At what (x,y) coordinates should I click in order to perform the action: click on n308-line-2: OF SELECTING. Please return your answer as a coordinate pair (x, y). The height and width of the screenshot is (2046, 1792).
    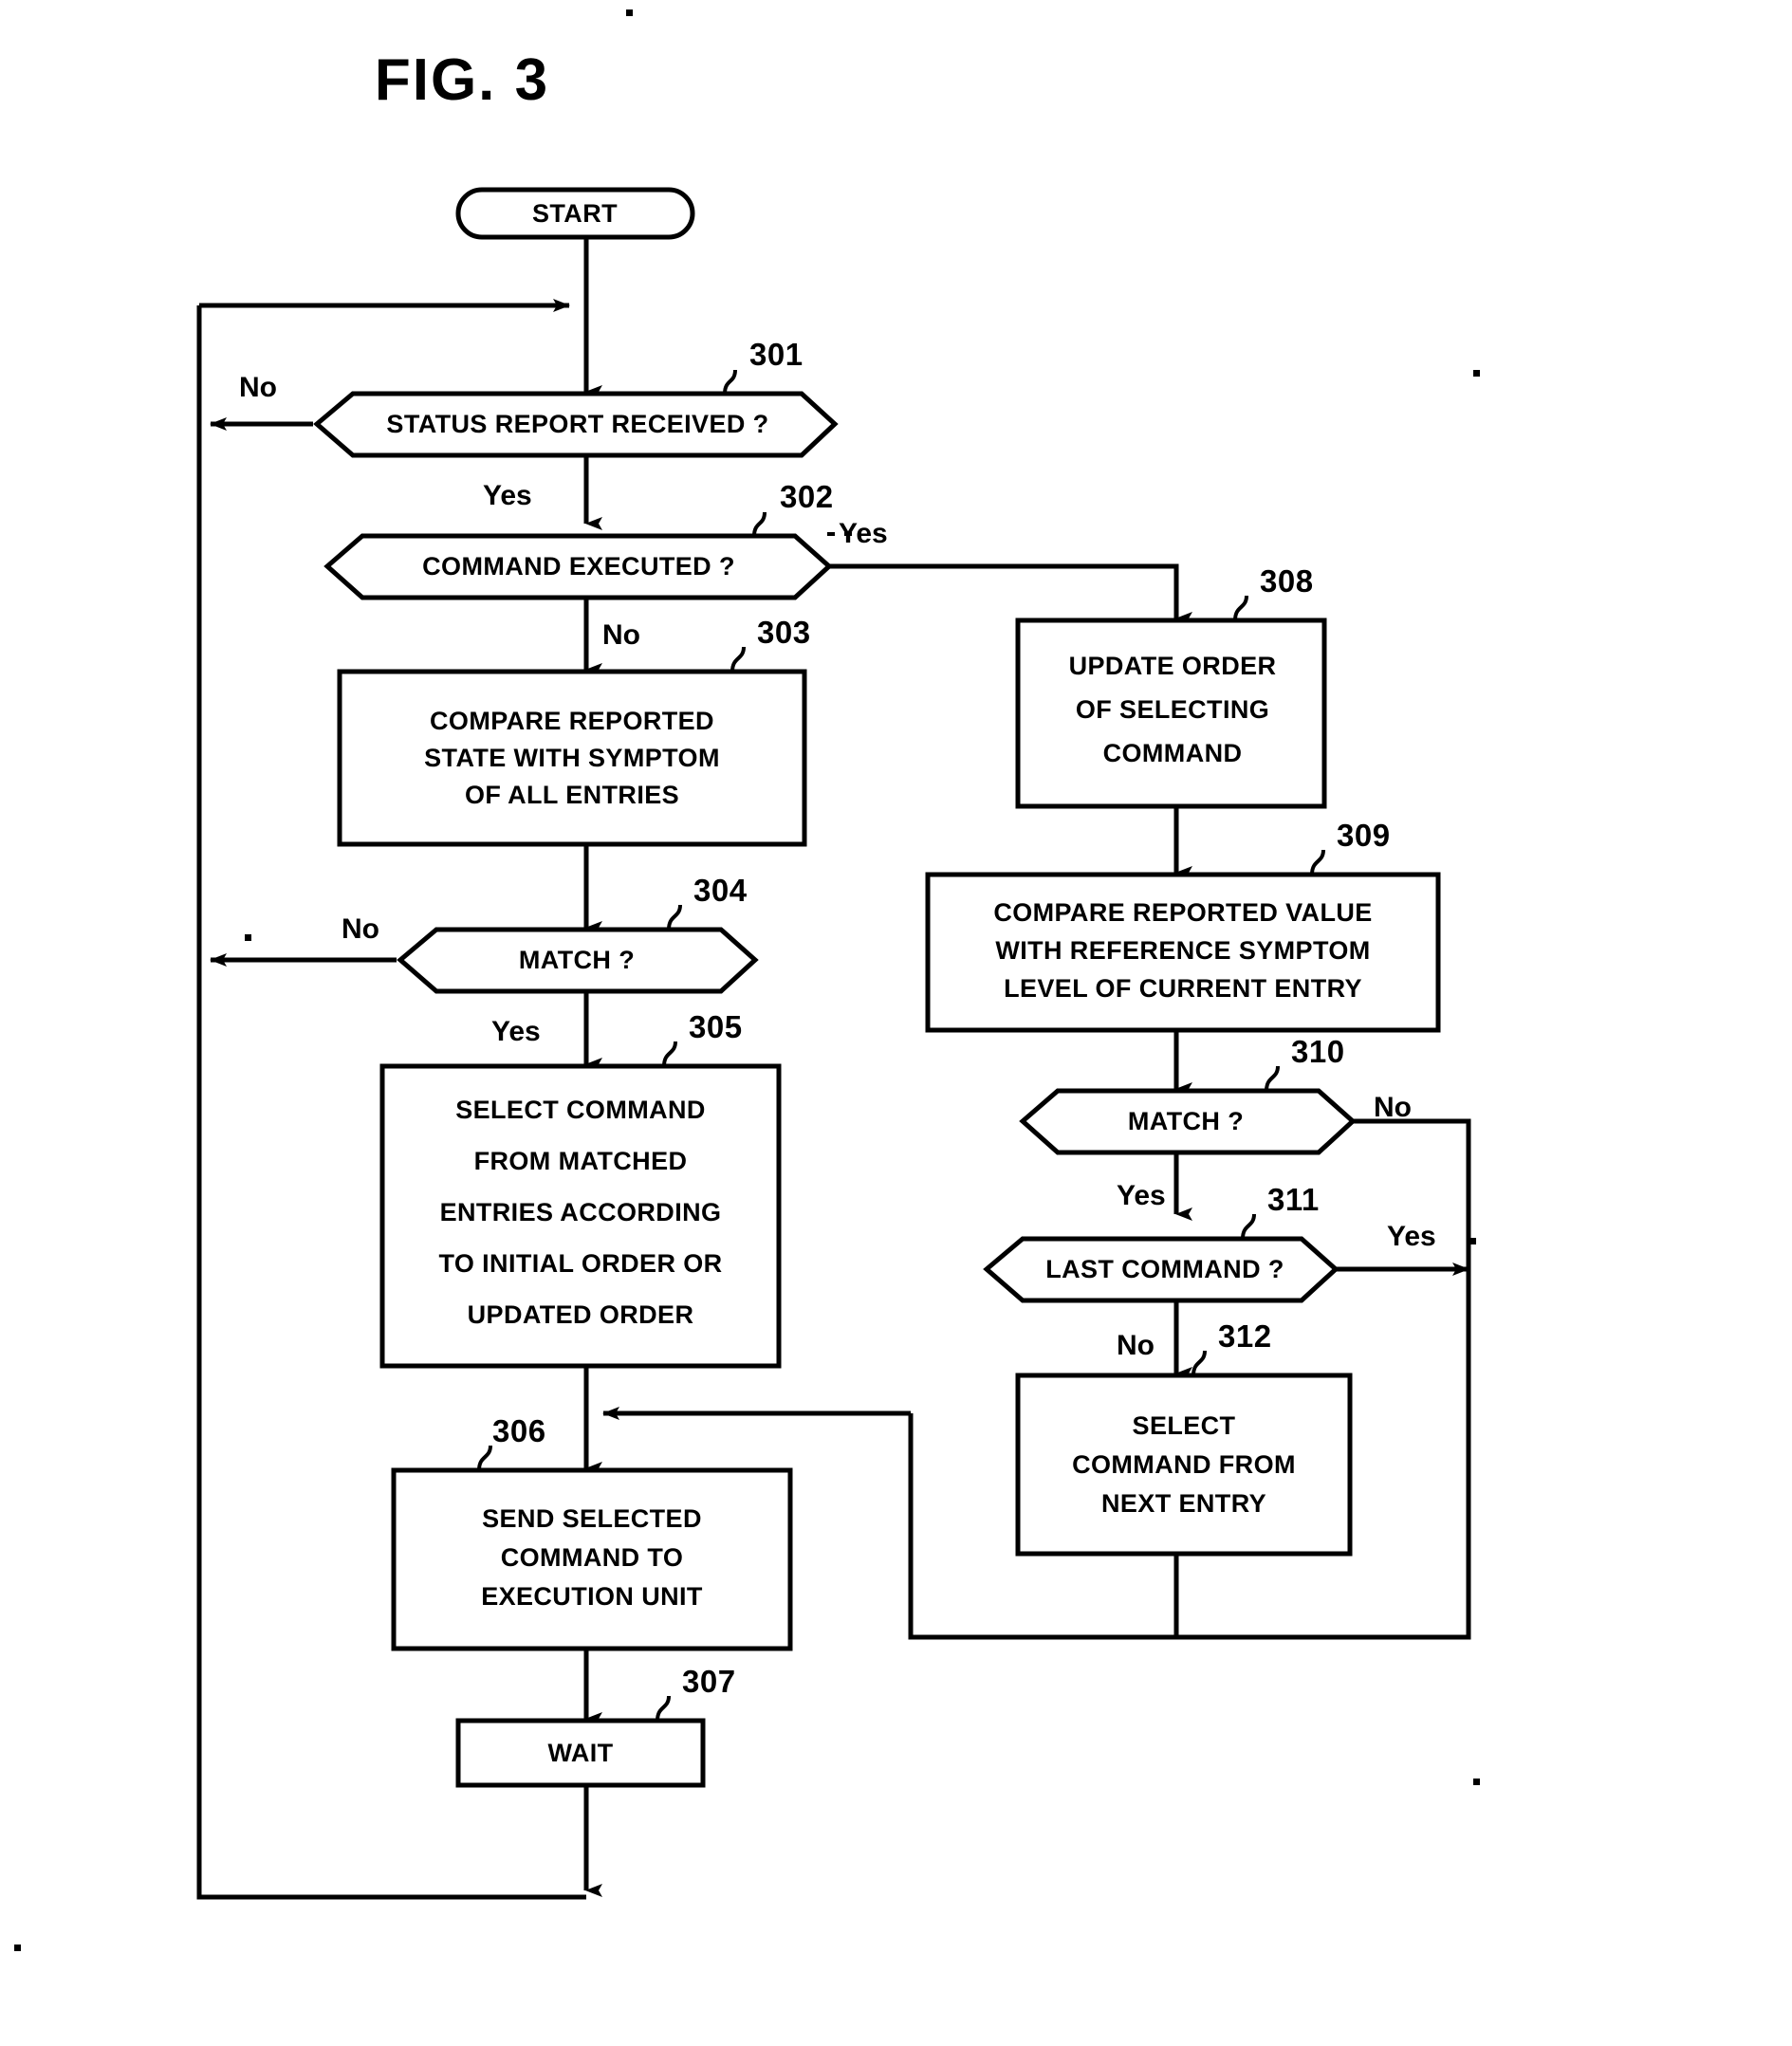
    Looking at the image, I should click on (1172, 709).